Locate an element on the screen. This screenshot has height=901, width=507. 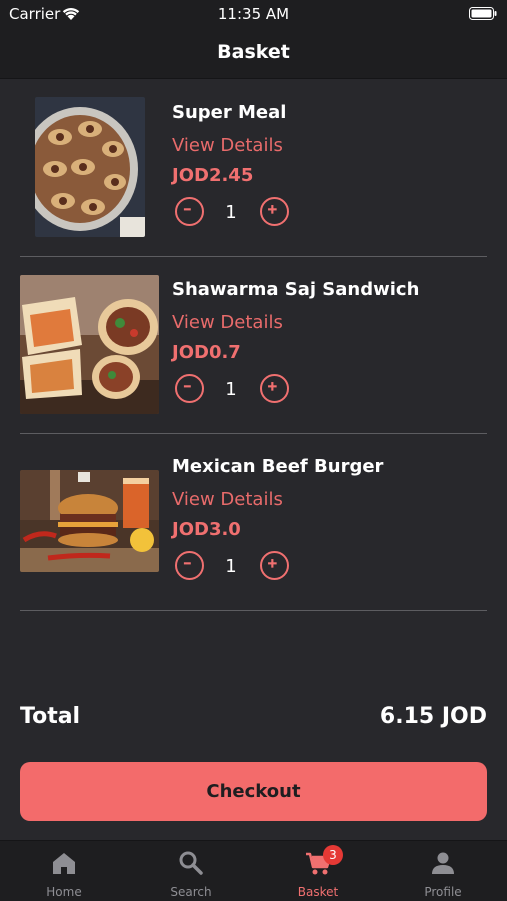
shawarma-sandwich-image is located at coordinates (89, 344).